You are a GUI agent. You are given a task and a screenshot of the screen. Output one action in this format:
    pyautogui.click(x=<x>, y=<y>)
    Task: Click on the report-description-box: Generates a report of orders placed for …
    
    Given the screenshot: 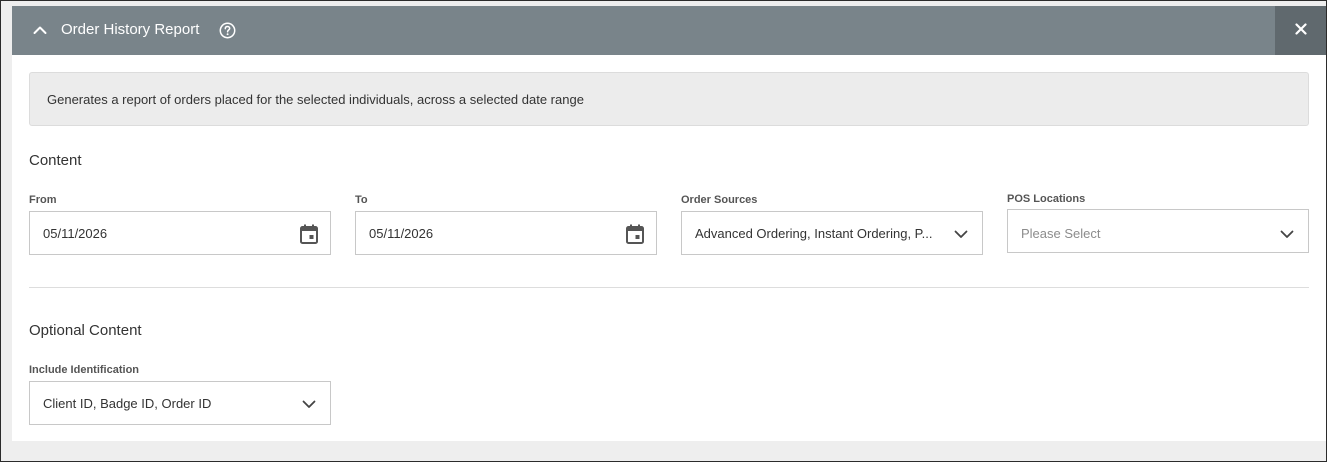 What is the action you would take?
    pyautogui.click(x=669, y=99)
    